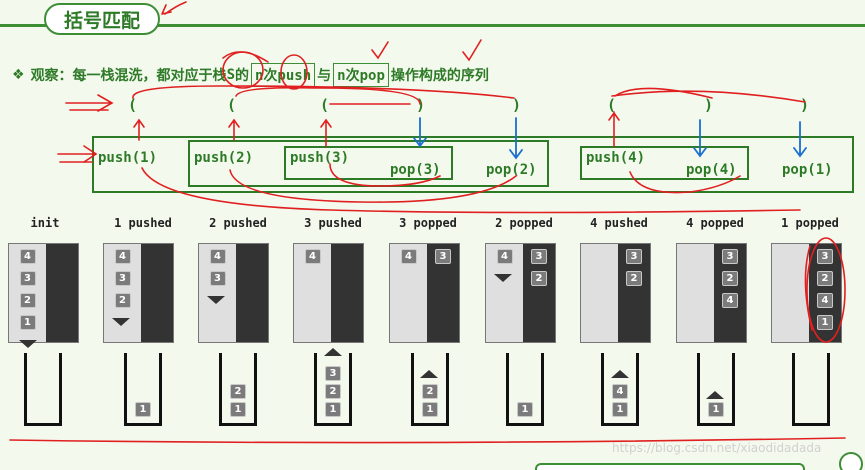 This screenshot has width=865, height=470. Describe the element at coordinates (217, 293) in the screenshot. I see `input-queue: 43` at that location.